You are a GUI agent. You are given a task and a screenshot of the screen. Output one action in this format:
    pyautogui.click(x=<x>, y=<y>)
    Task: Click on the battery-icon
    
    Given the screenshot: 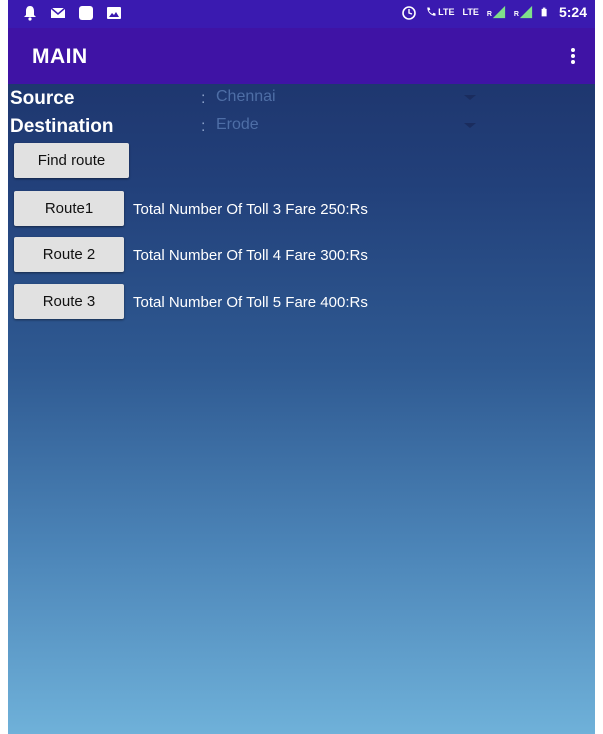 What is the action you would take?
    pyautogui.click(x=544, y=12)
    